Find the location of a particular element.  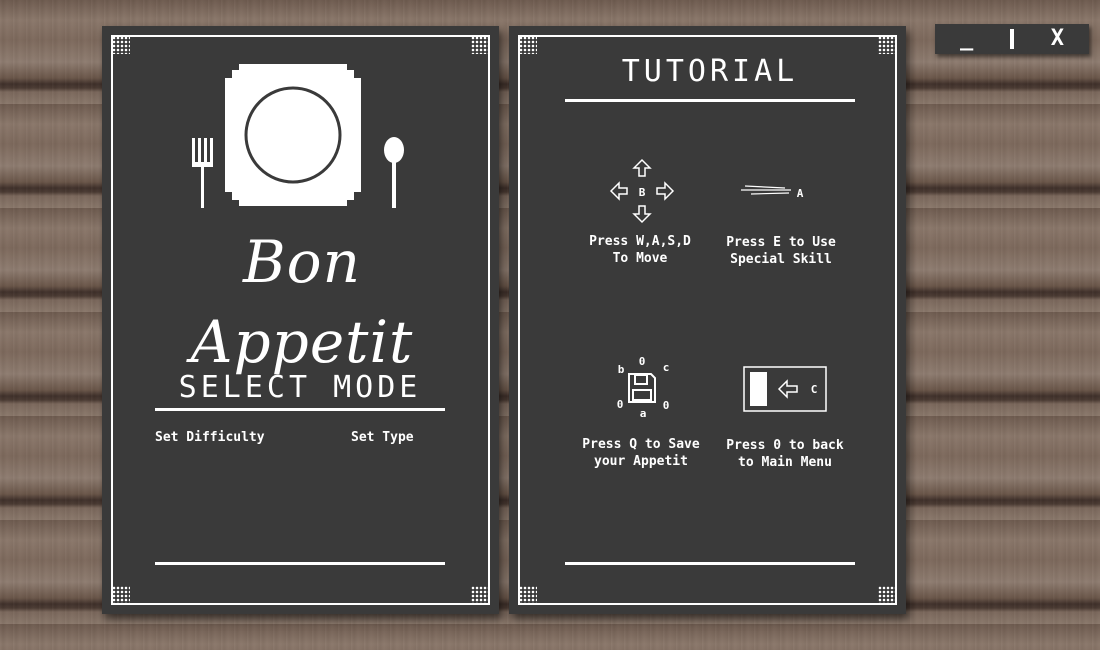

fork-icon is located at coordinates (202, 173).